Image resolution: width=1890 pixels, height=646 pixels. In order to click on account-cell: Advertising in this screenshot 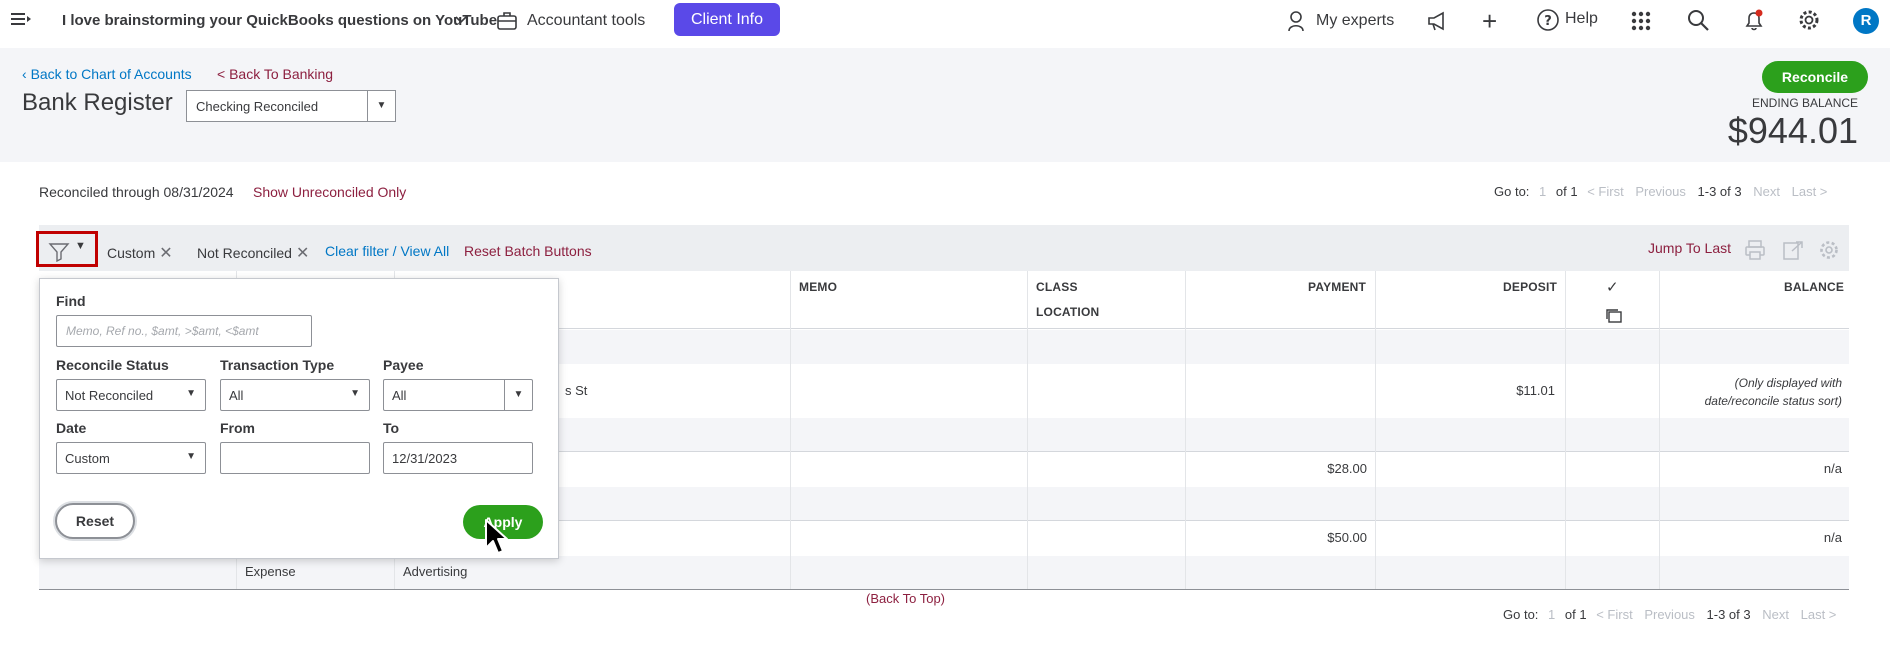, I will do `click(435, 571)`.